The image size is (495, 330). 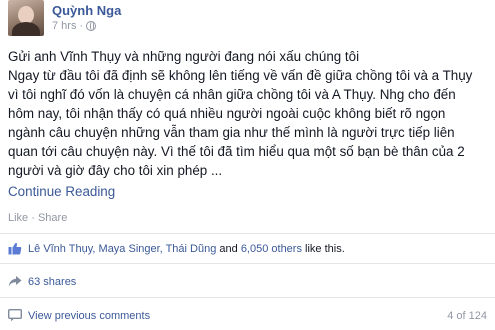 I want to click on shares-link: 63 shares, so click(x=52, y=282).